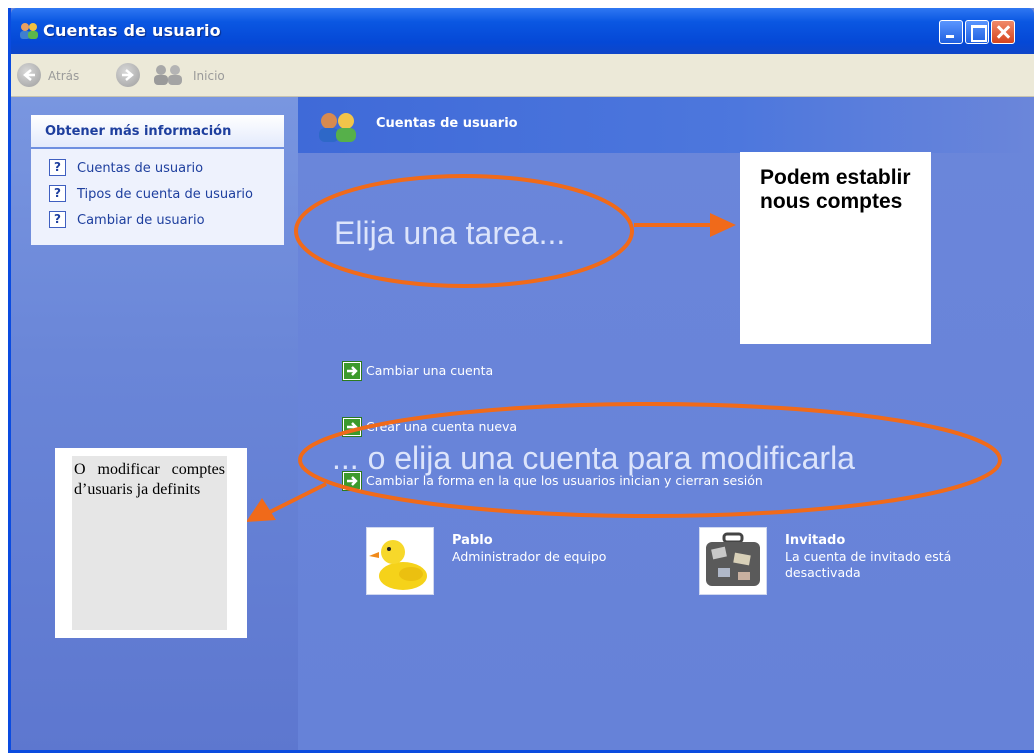 The image size is (1034, 753). I want to click on account-description: Administrador de equipo, so click(529, 556).